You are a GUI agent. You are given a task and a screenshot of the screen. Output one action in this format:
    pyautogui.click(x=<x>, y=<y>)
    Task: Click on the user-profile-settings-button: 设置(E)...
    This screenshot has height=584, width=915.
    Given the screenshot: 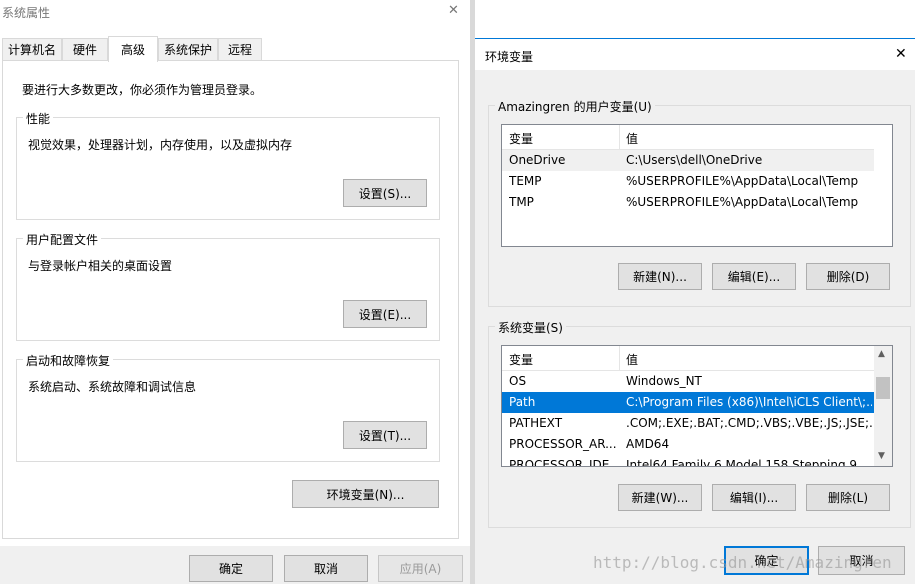 What is the action you would take?
    pyautogui.click(x=385, y=314)
    